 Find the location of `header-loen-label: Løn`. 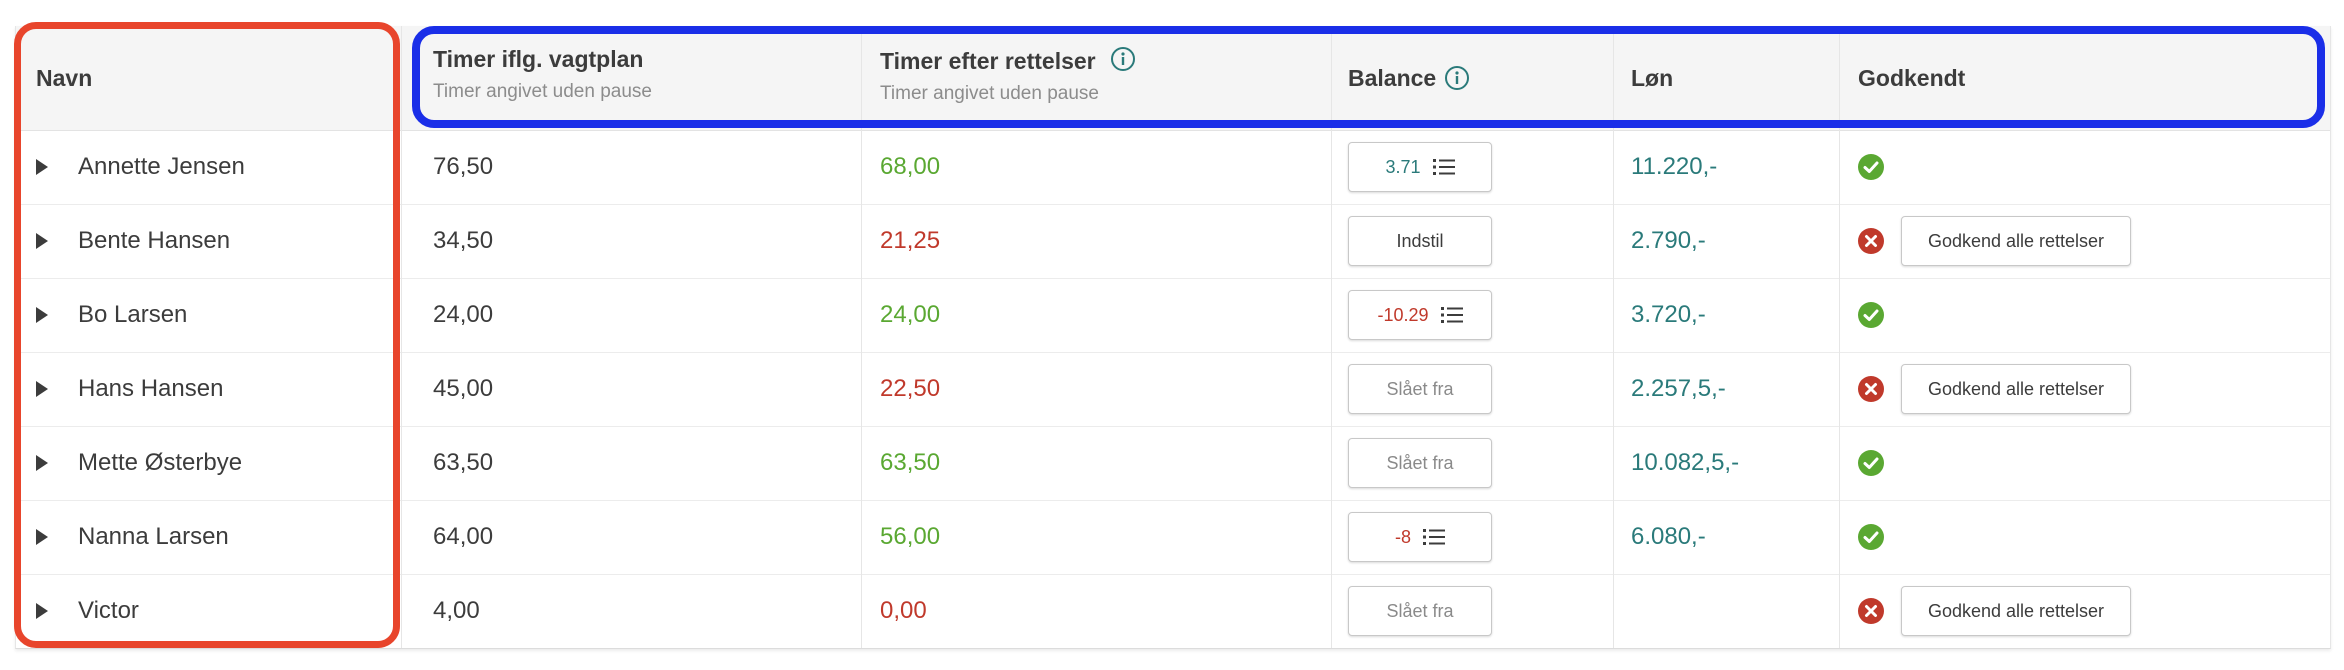

header-loen-label: Løn is located at coordinates (1652, 77).